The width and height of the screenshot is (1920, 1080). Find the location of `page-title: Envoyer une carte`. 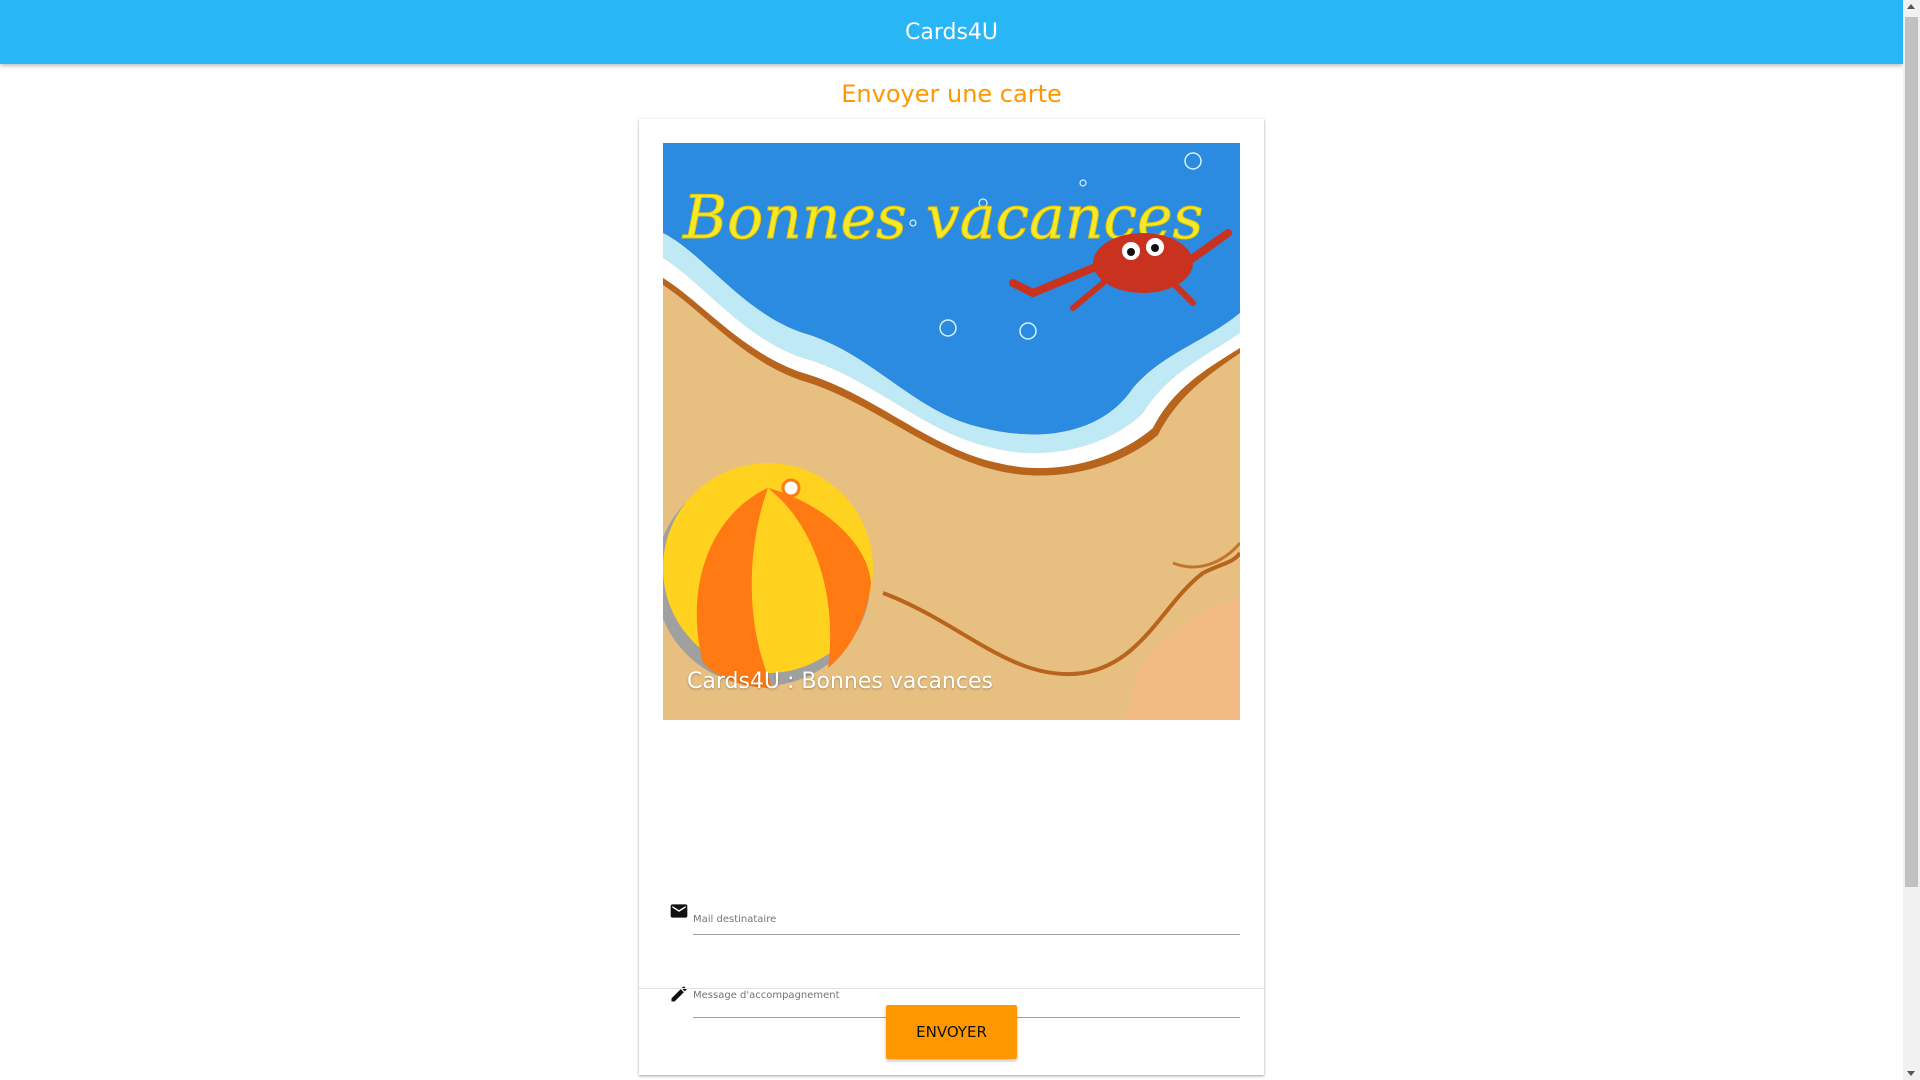

page-title: Envoyer une carte is located at coordinates (951, 94).